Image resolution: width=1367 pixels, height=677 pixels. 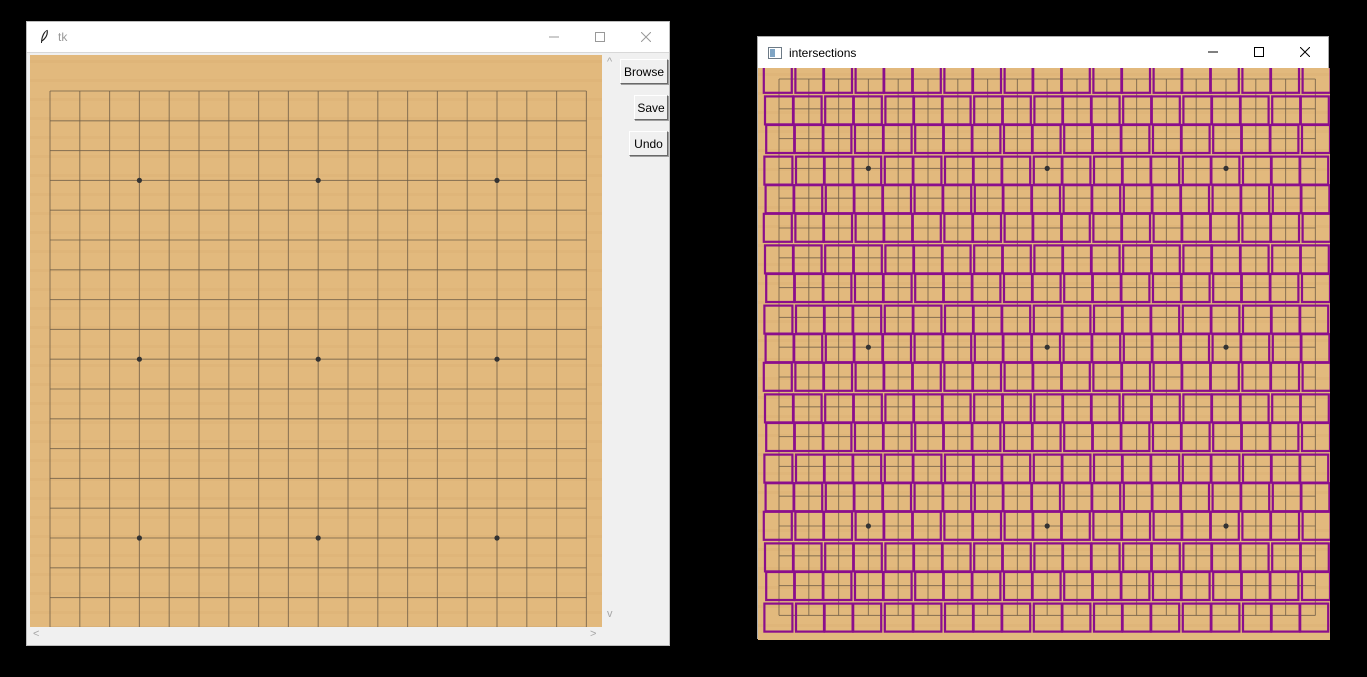 What do you see at coordinates (612, 341) in the screenshot?
I see `vertical-scrollbar: ^ v` at bounding box center [612, 341].